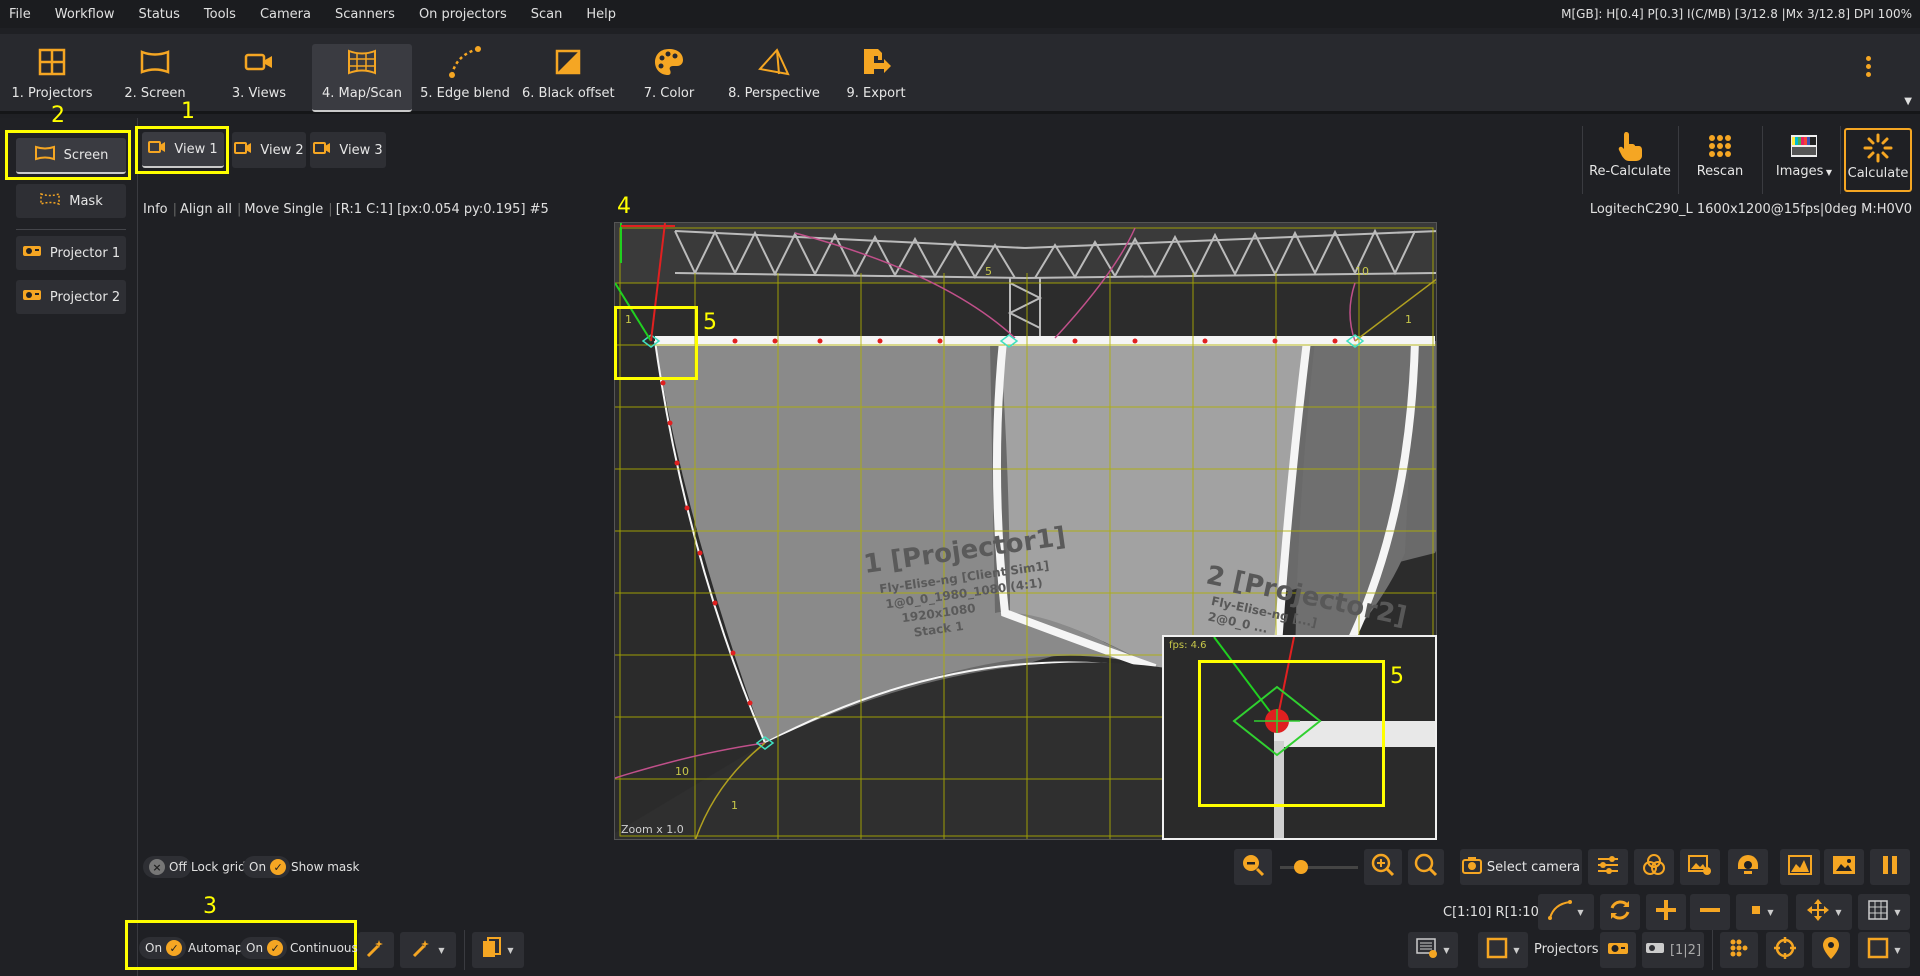  What do you see at coordinates (1383, 867) in the screenshot?
I see `zoom-in-button` at bounding box center [1383, 867].